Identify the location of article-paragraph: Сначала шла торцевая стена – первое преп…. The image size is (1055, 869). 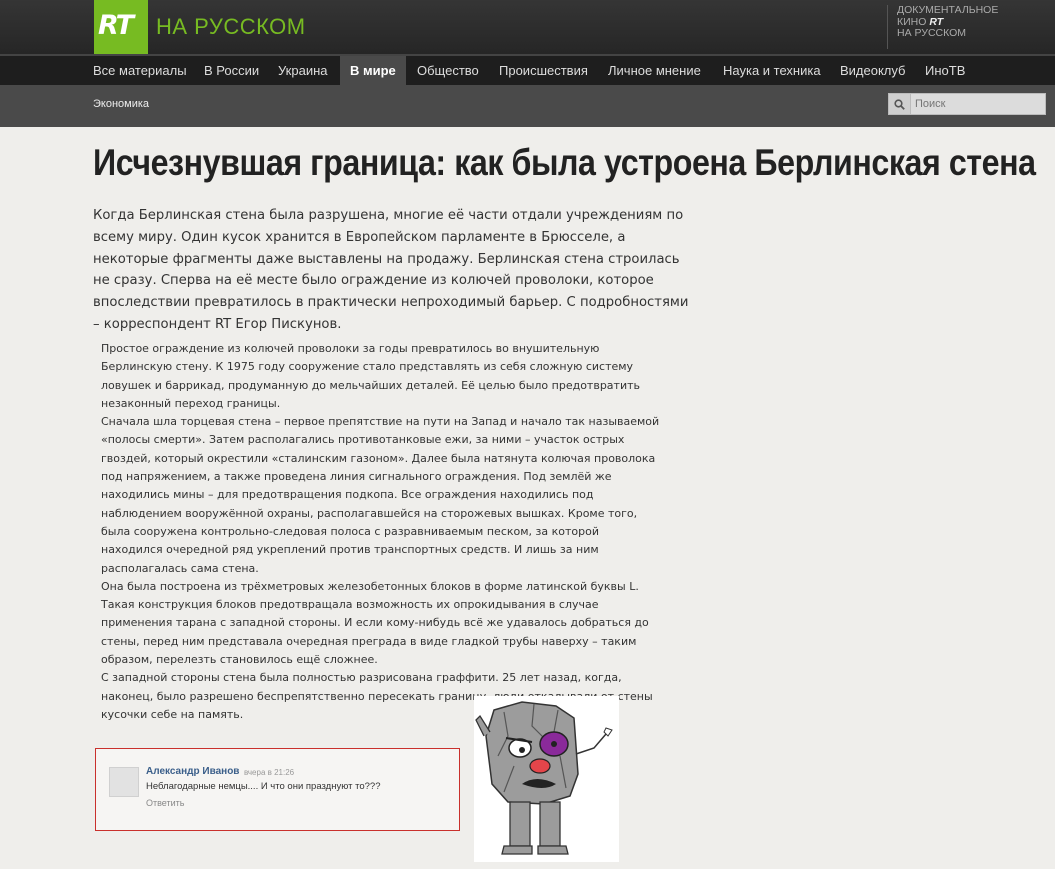
(380, 495).